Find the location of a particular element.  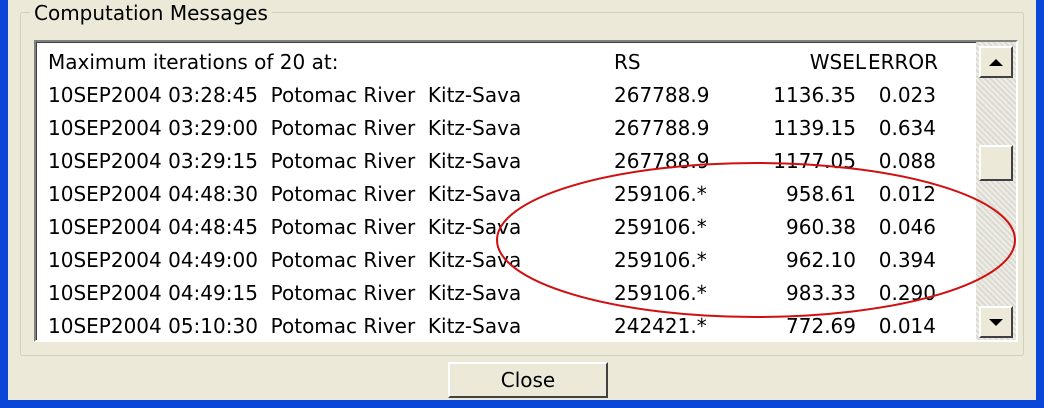

row-error: 0.023 is located at coordinates (907, 95).